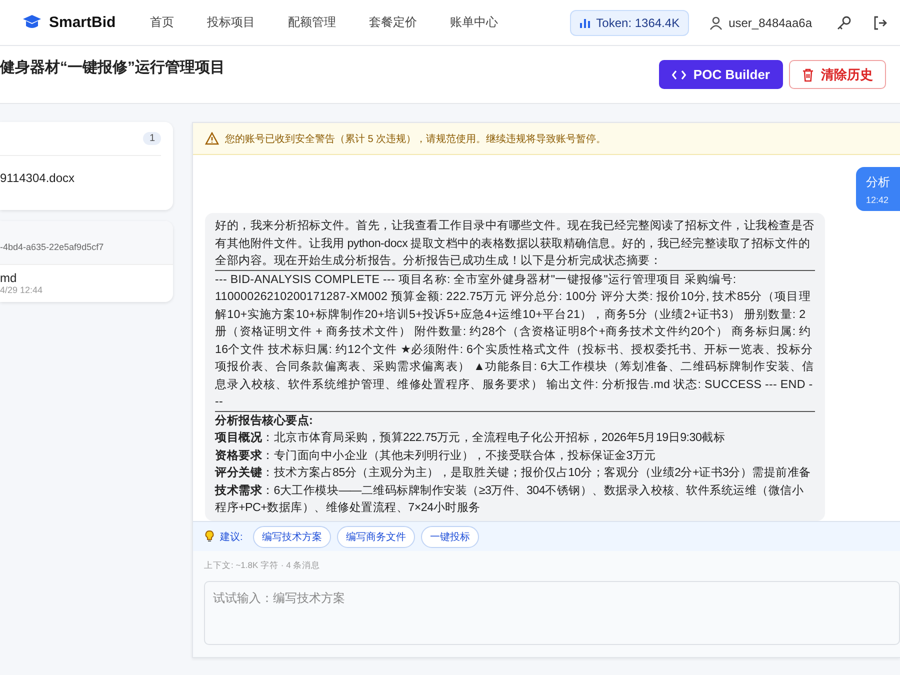  What do you see at coordinates (880, 22) in the screenshot?
I see `logout-icon` at bounding box center [880, 22].